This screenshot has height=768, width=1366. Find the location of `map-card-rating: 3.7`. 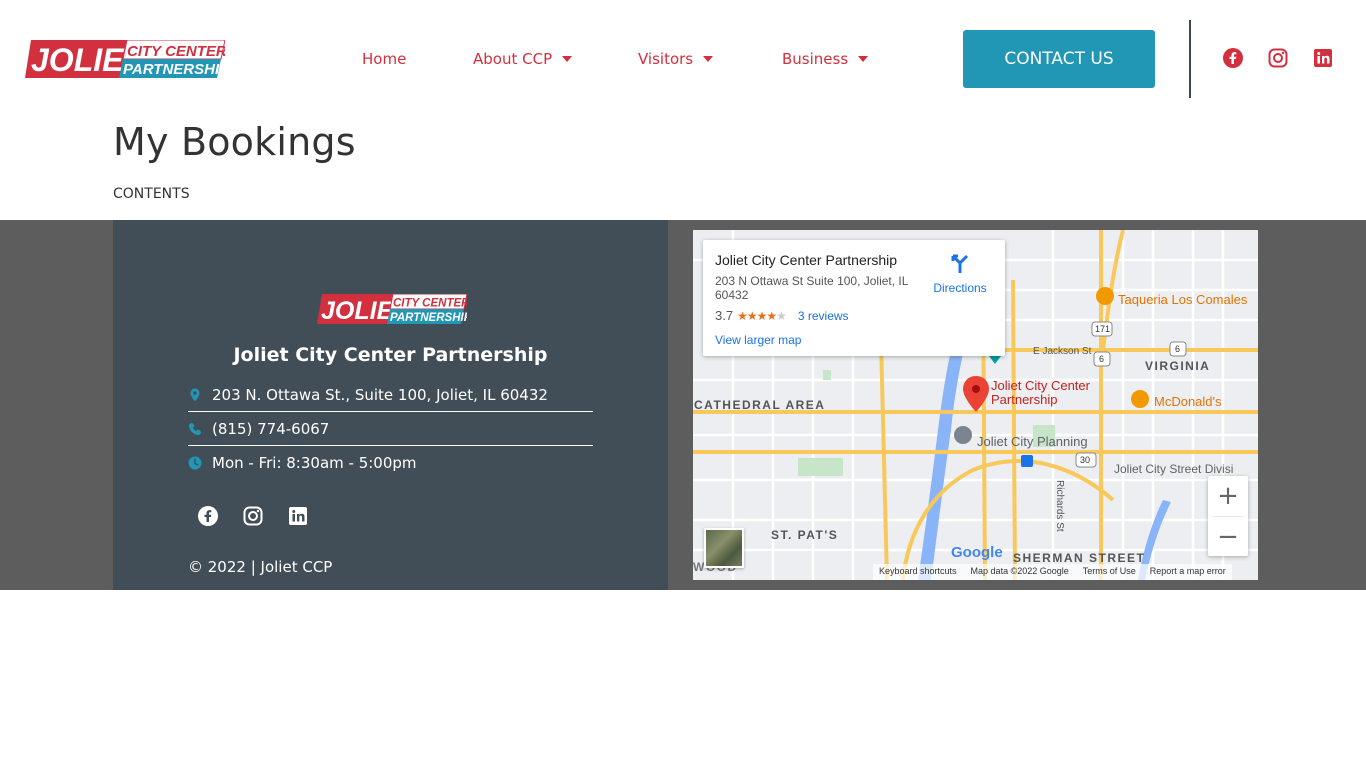

map-card-rating: 3.7 is located at coordinates (724, 315).